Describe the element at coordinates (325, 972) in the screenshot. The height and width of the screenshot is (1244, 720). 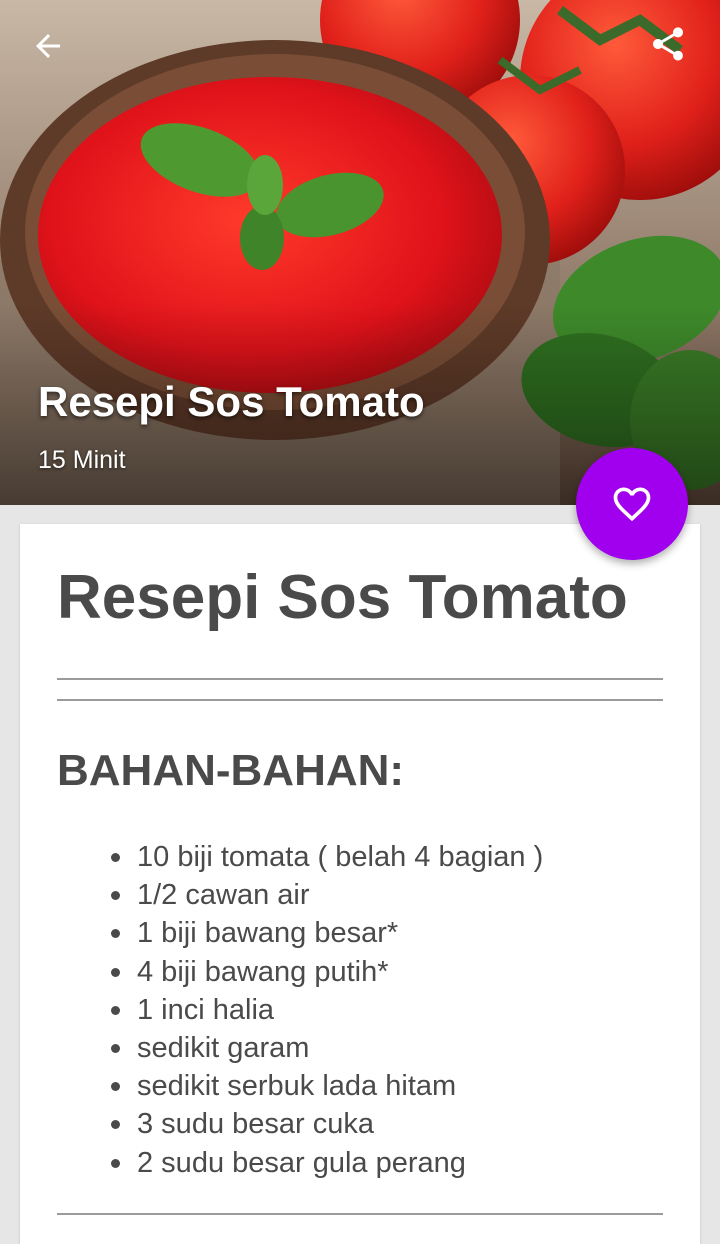
I see `ingredient-item: 4 biji bawang putih*` at that location.